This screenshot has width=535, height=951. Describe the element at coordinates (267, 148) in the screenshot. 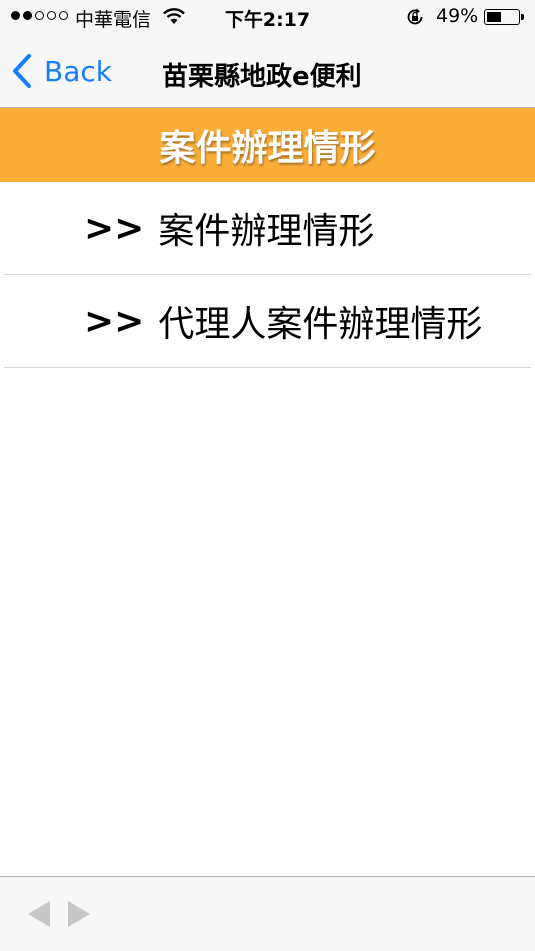

I see `section-header-title: 案件辦理情形` at that location.